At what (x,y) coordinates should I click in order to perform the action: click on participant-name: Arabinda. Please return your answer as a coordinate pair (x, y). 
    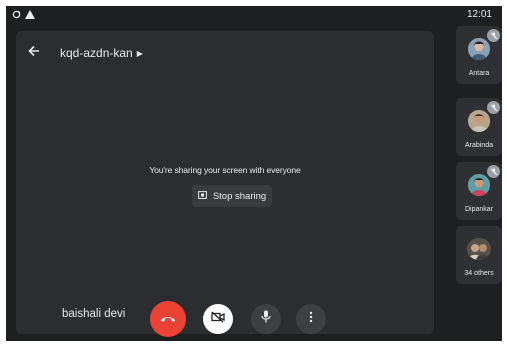
    Looking at the image, I should click on (479, 145).